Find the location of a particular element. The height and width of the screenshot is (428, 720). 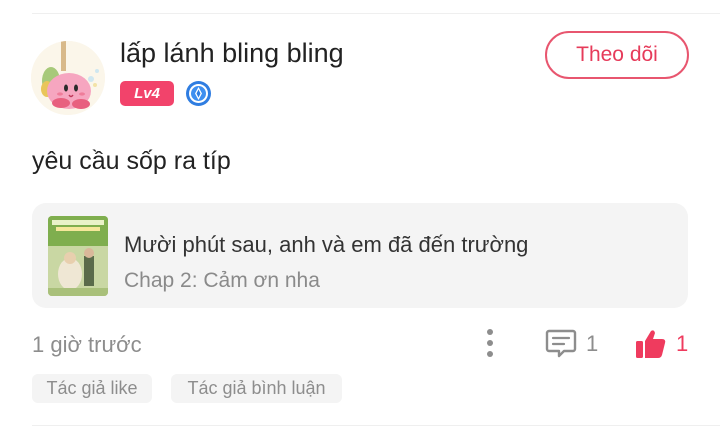

comment-time: 1 giờ trước is located at coordinates (87, 344).